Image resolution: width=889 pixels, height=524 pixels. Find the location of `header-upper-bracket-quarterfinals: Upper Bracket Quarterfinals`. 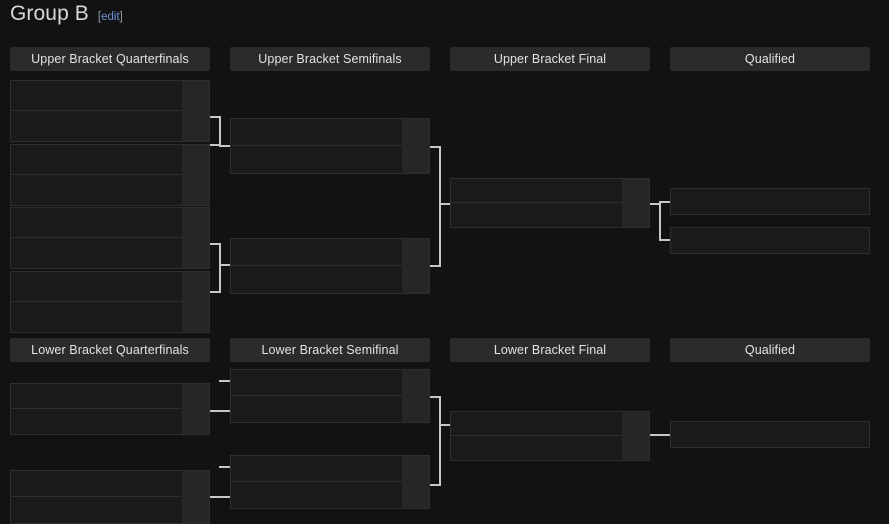

header-upper-bracket-quarterfinals: Upper Bracket Quarterfinals is located at coordinates (110, 59).